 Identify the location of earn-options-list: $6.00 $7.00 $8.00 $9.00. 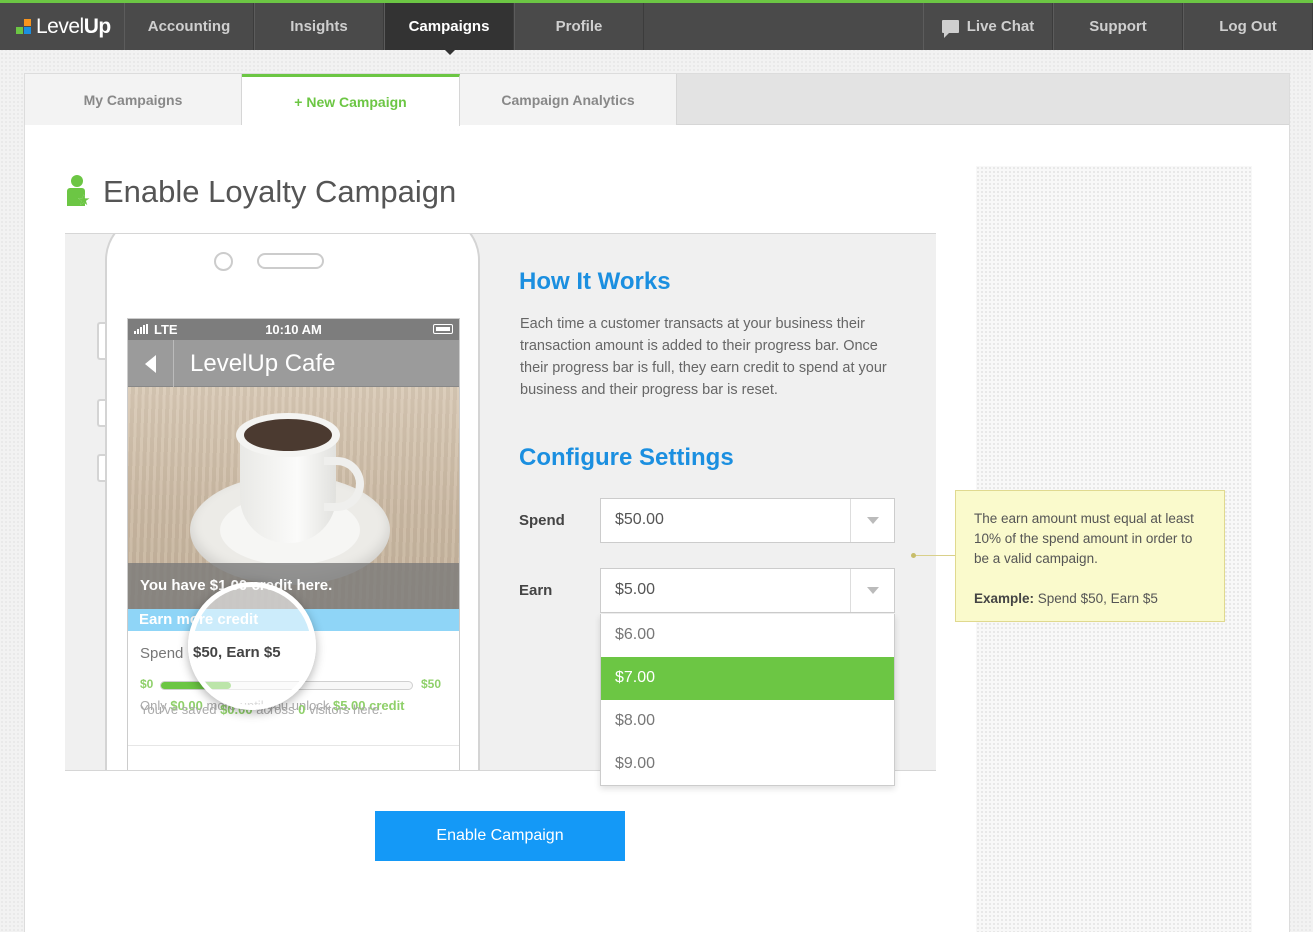
(747, 700).